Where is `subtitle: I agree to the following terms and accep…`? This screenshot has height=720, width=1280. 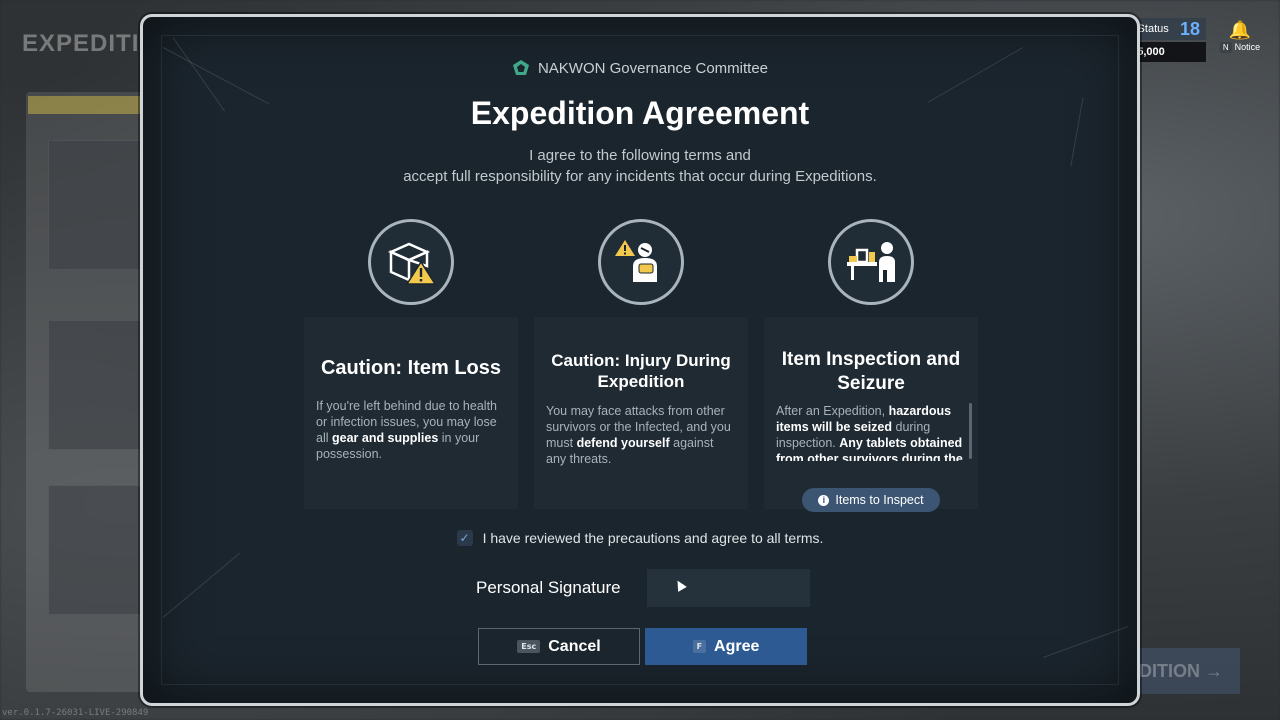 subtitle: I agree to the following terms and accep… is located at coordinates (640, 166).